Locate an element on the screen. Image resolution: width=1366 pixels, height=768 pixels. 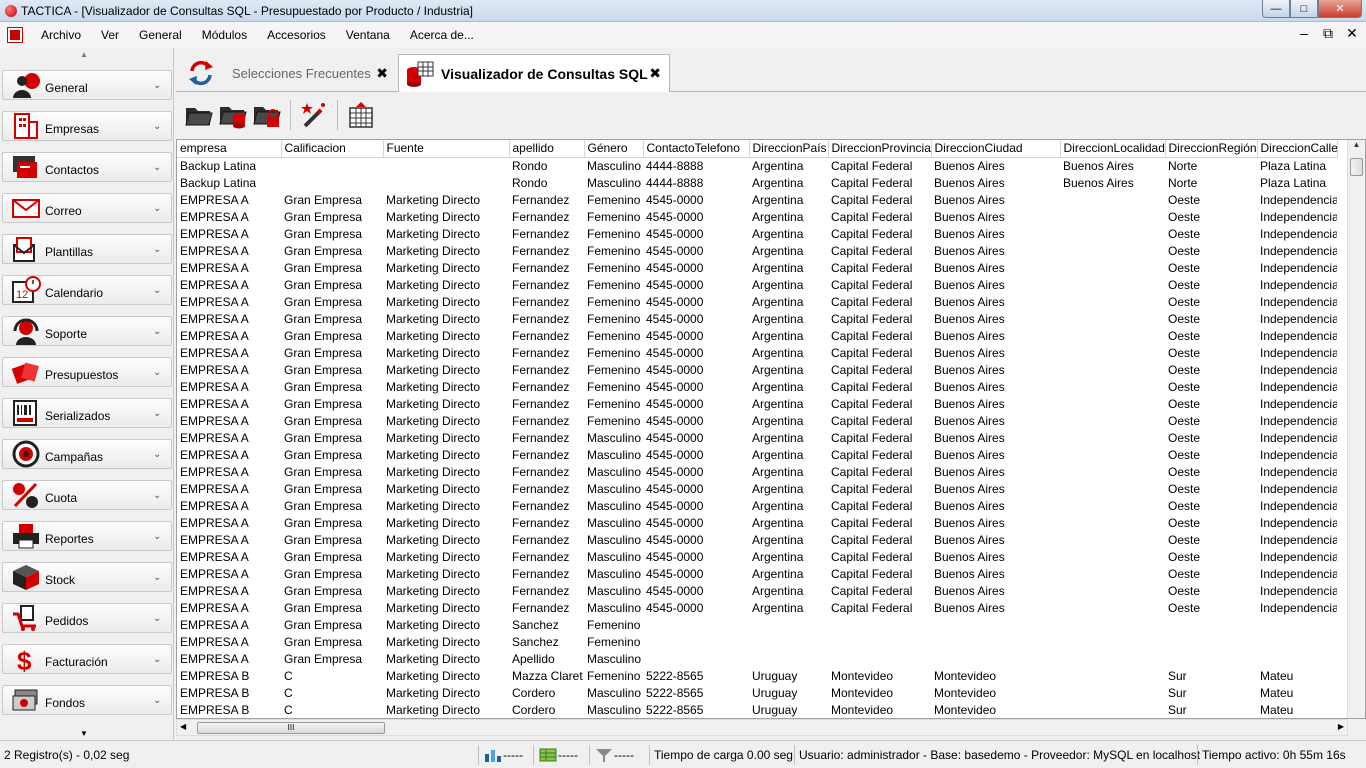
sidebar-item-contactos: Contactos ⌄ is located at coordinates (87, 167).